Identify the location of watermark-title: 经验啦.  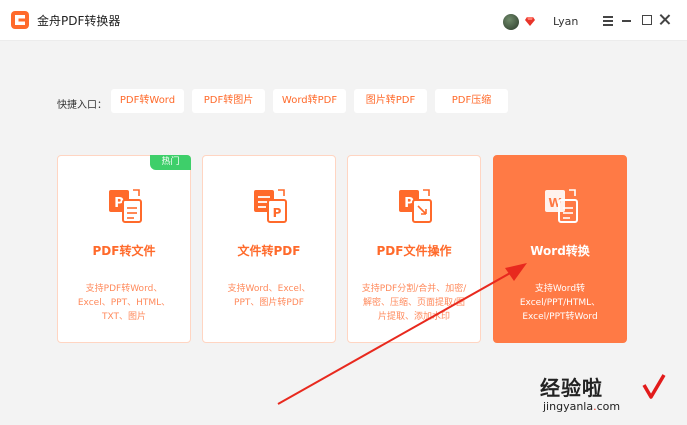
(571, 388).